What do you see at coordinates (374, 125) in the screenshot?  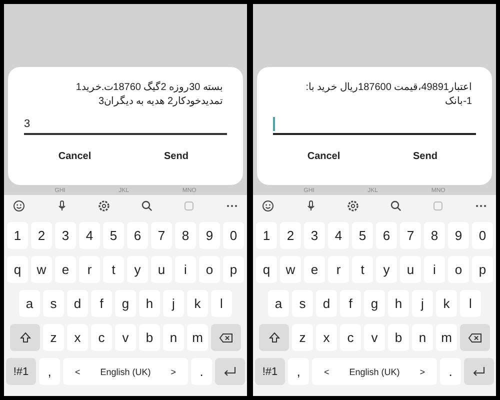 I see `input-field` at bounding box center [374, 125].